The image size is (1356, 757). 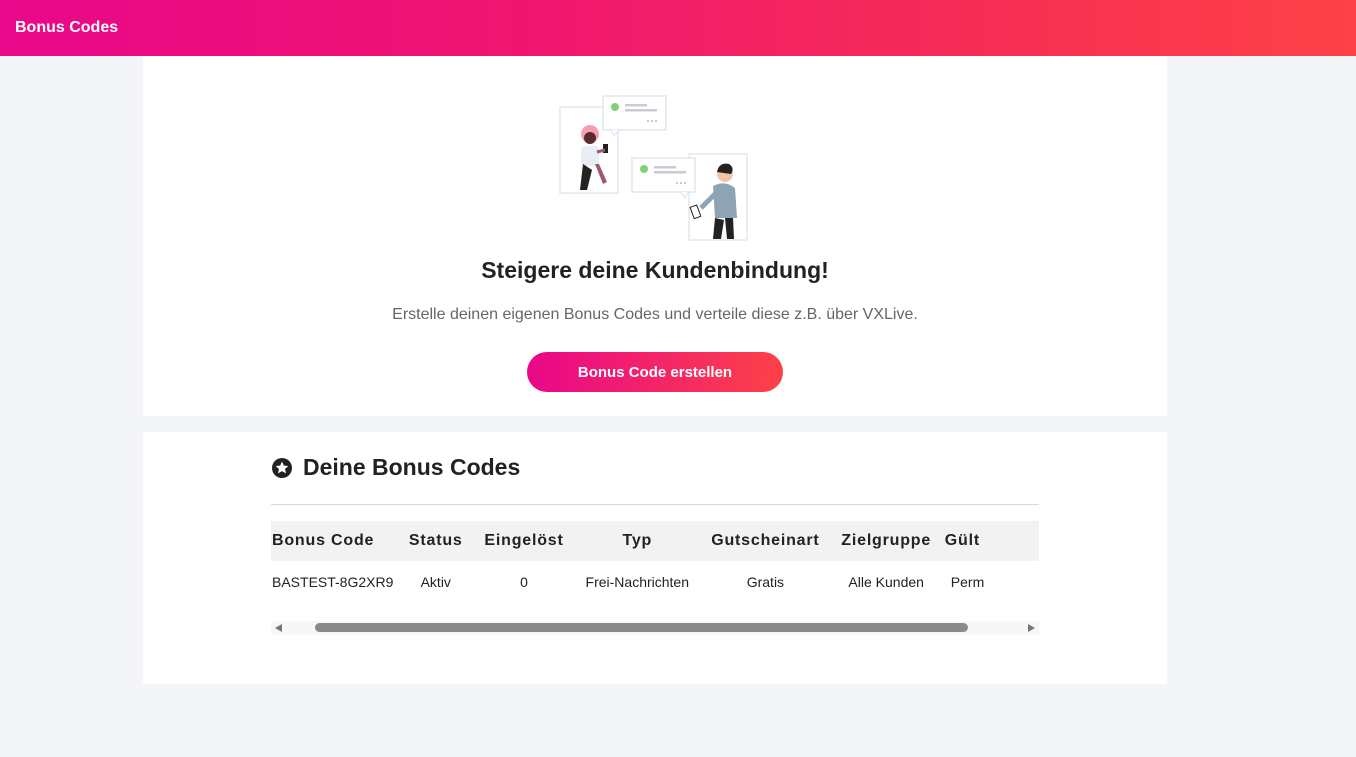 What do you see at coordinates (655, 372) in the screenshot?
I see `create-bonus-code-button: Bonus Code erstellen` at bounding box center [655, 372].